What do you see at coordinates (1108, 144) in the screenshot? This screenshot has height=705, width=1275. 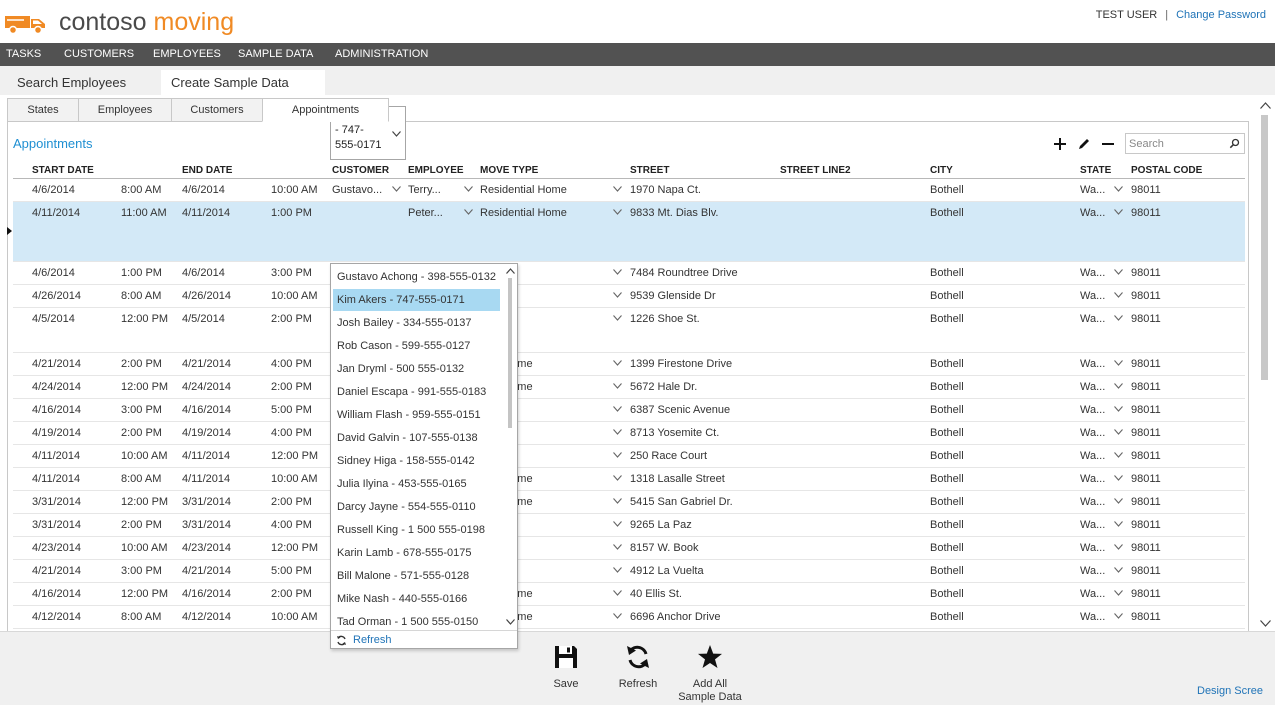 I see `minus-icon` at bounding box center [1108, 144].